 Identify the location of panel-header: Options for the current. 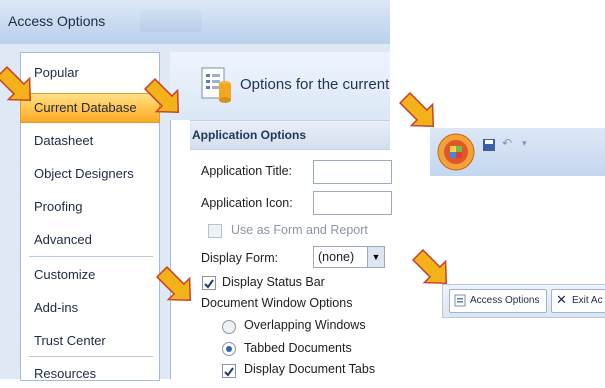
(280, 86).